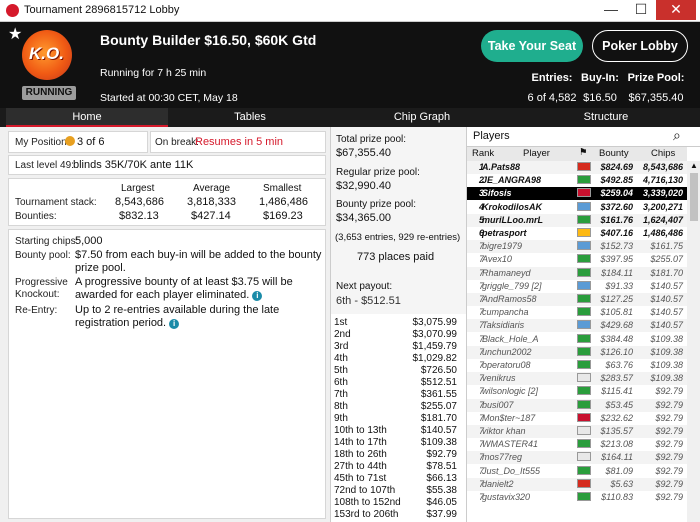  Describe the element at coordinates (532, 46) in the screenshot. I see `take-your-seat-button: Take Your Seat` at that location.